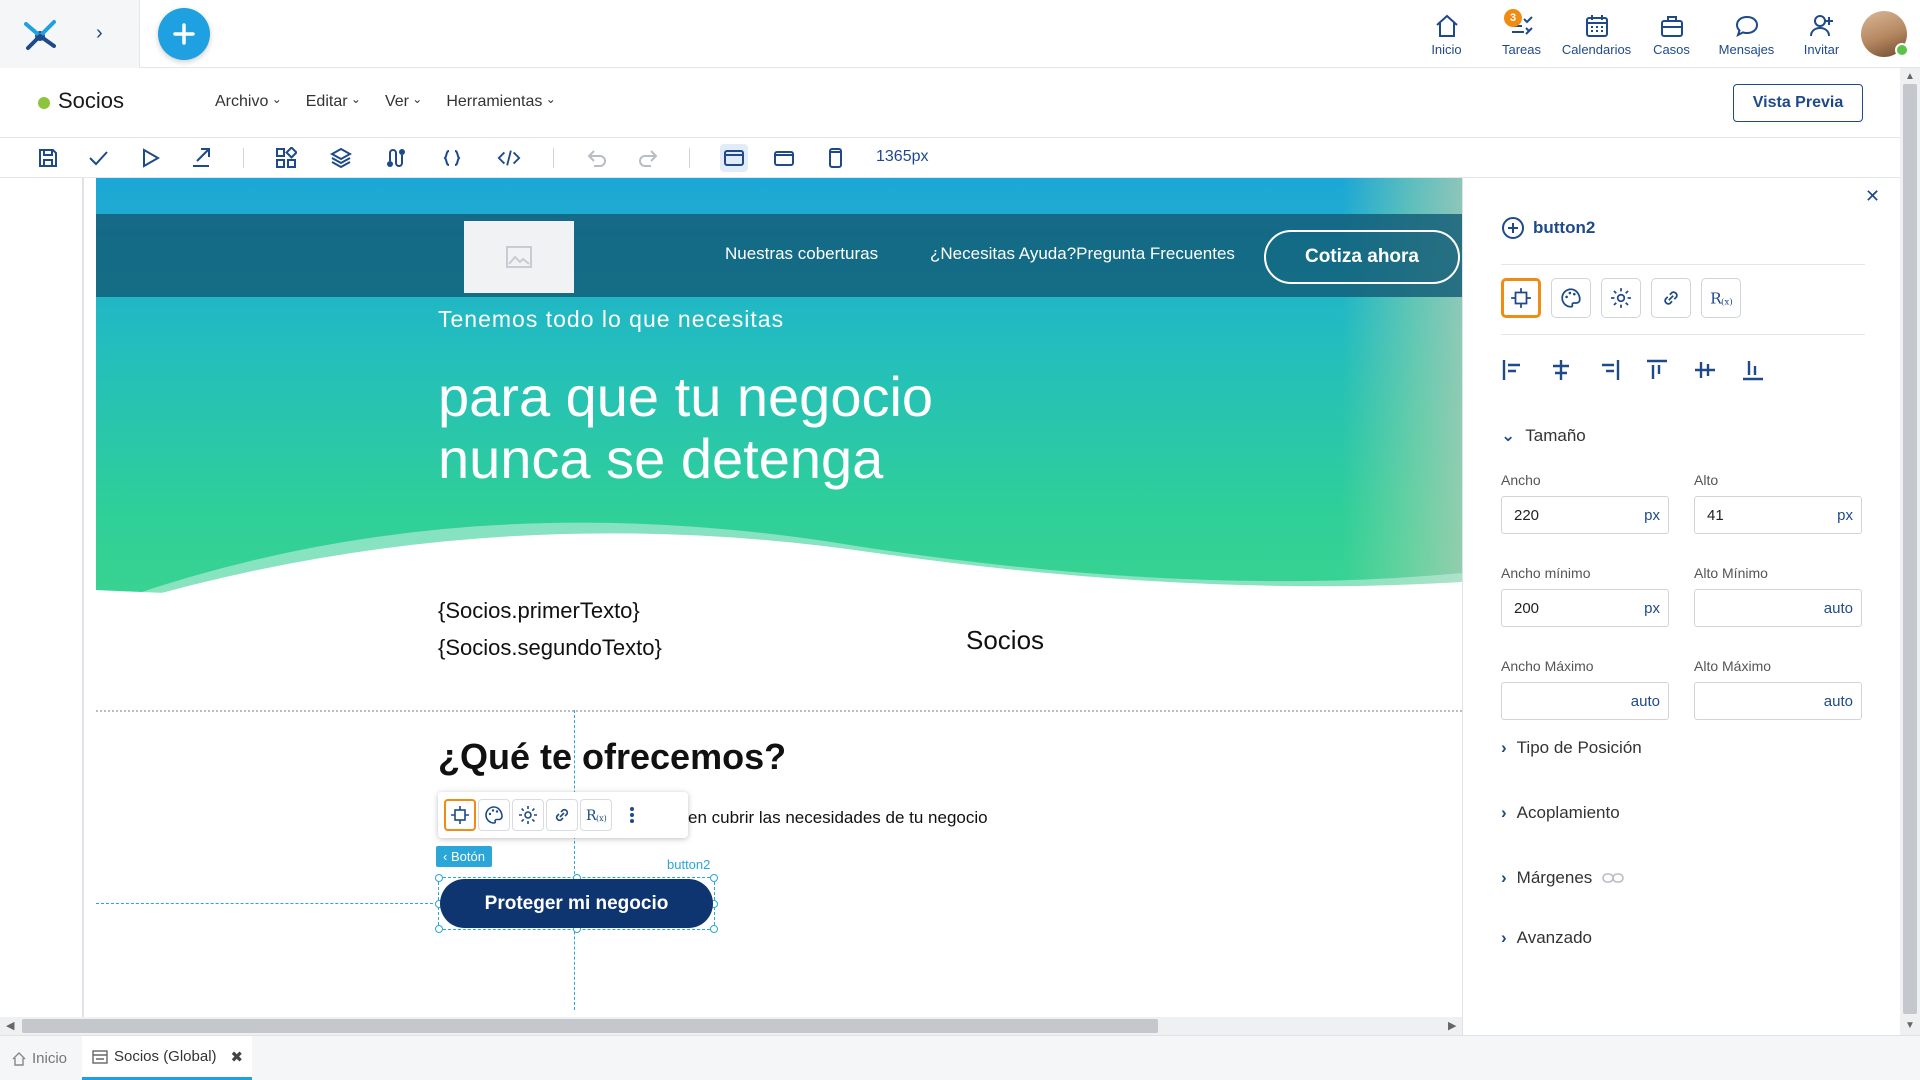 The height and width of the screenshot is (1080, 1920). Describe the element at coordinates (1872, 196) in the screenshot. I see `close-icon: ✕` at that location.